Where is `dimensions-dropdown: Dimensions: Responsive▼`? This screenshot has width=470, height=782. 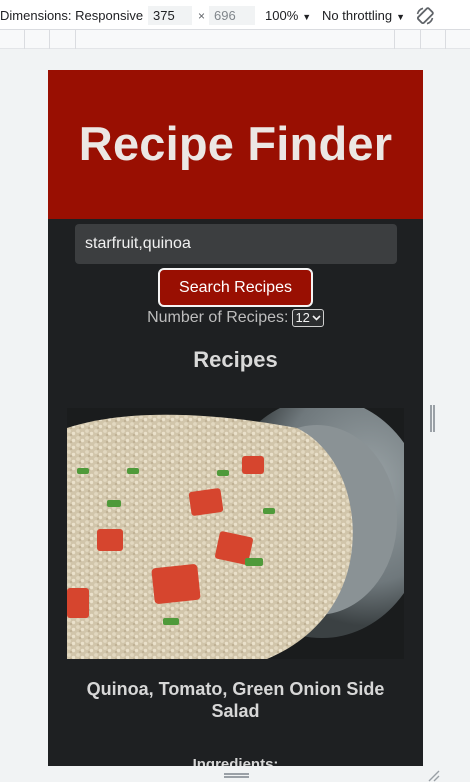 dimensions-dropdown: Dimensions: Responsive▼ is located at coordinates (78, 15).